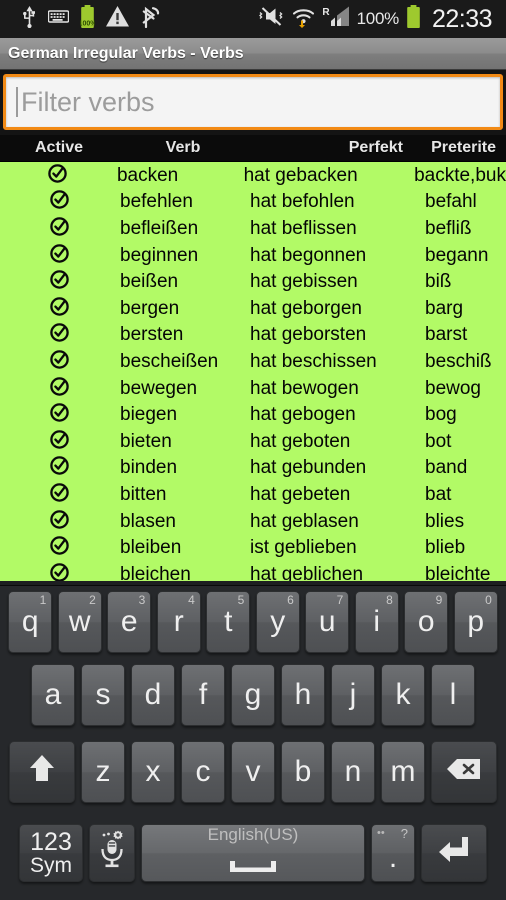 The image size is (506, 900). Describe the element at coordinates (253, 571) in the screenshot. I see `table-row: bleichen hat geblichen bleichte` at that location.